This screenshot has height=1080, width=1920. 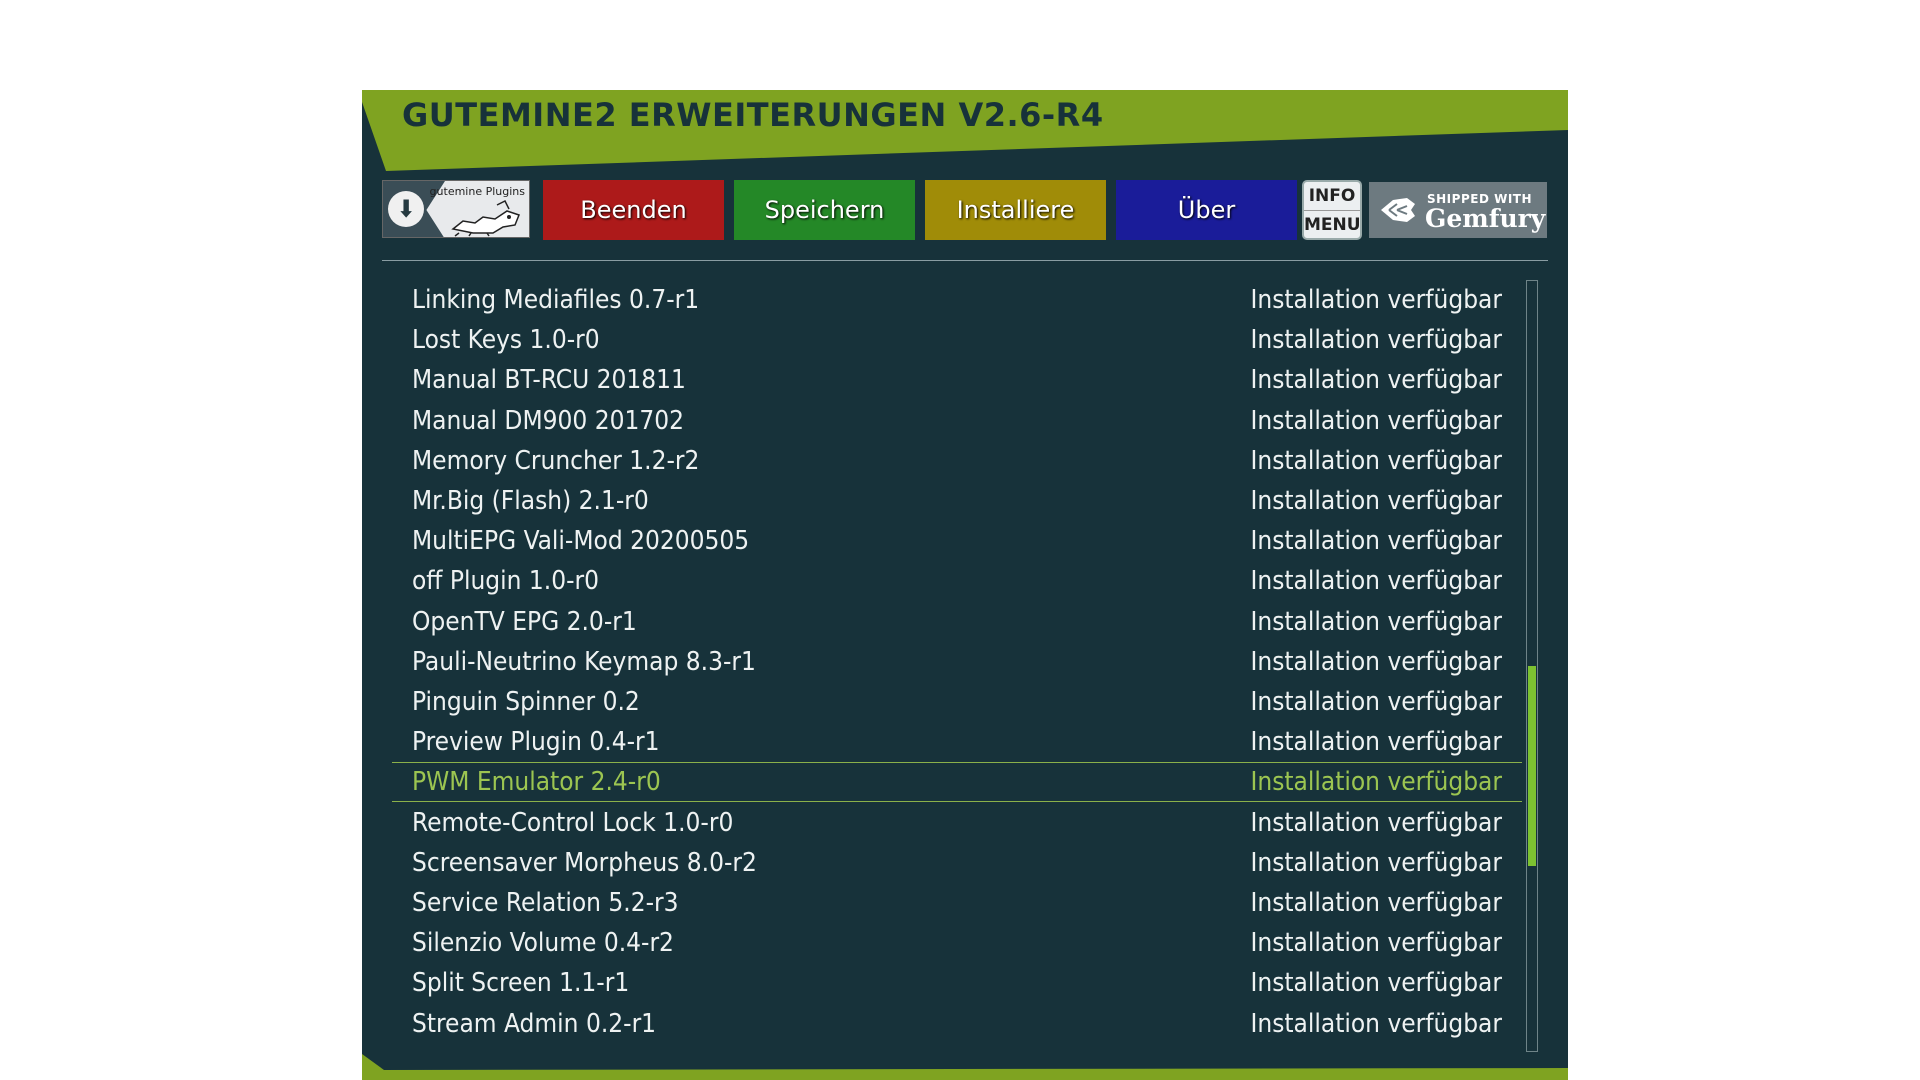 I want to click on green-save-button: Speichern, so click(x=824, y=210).